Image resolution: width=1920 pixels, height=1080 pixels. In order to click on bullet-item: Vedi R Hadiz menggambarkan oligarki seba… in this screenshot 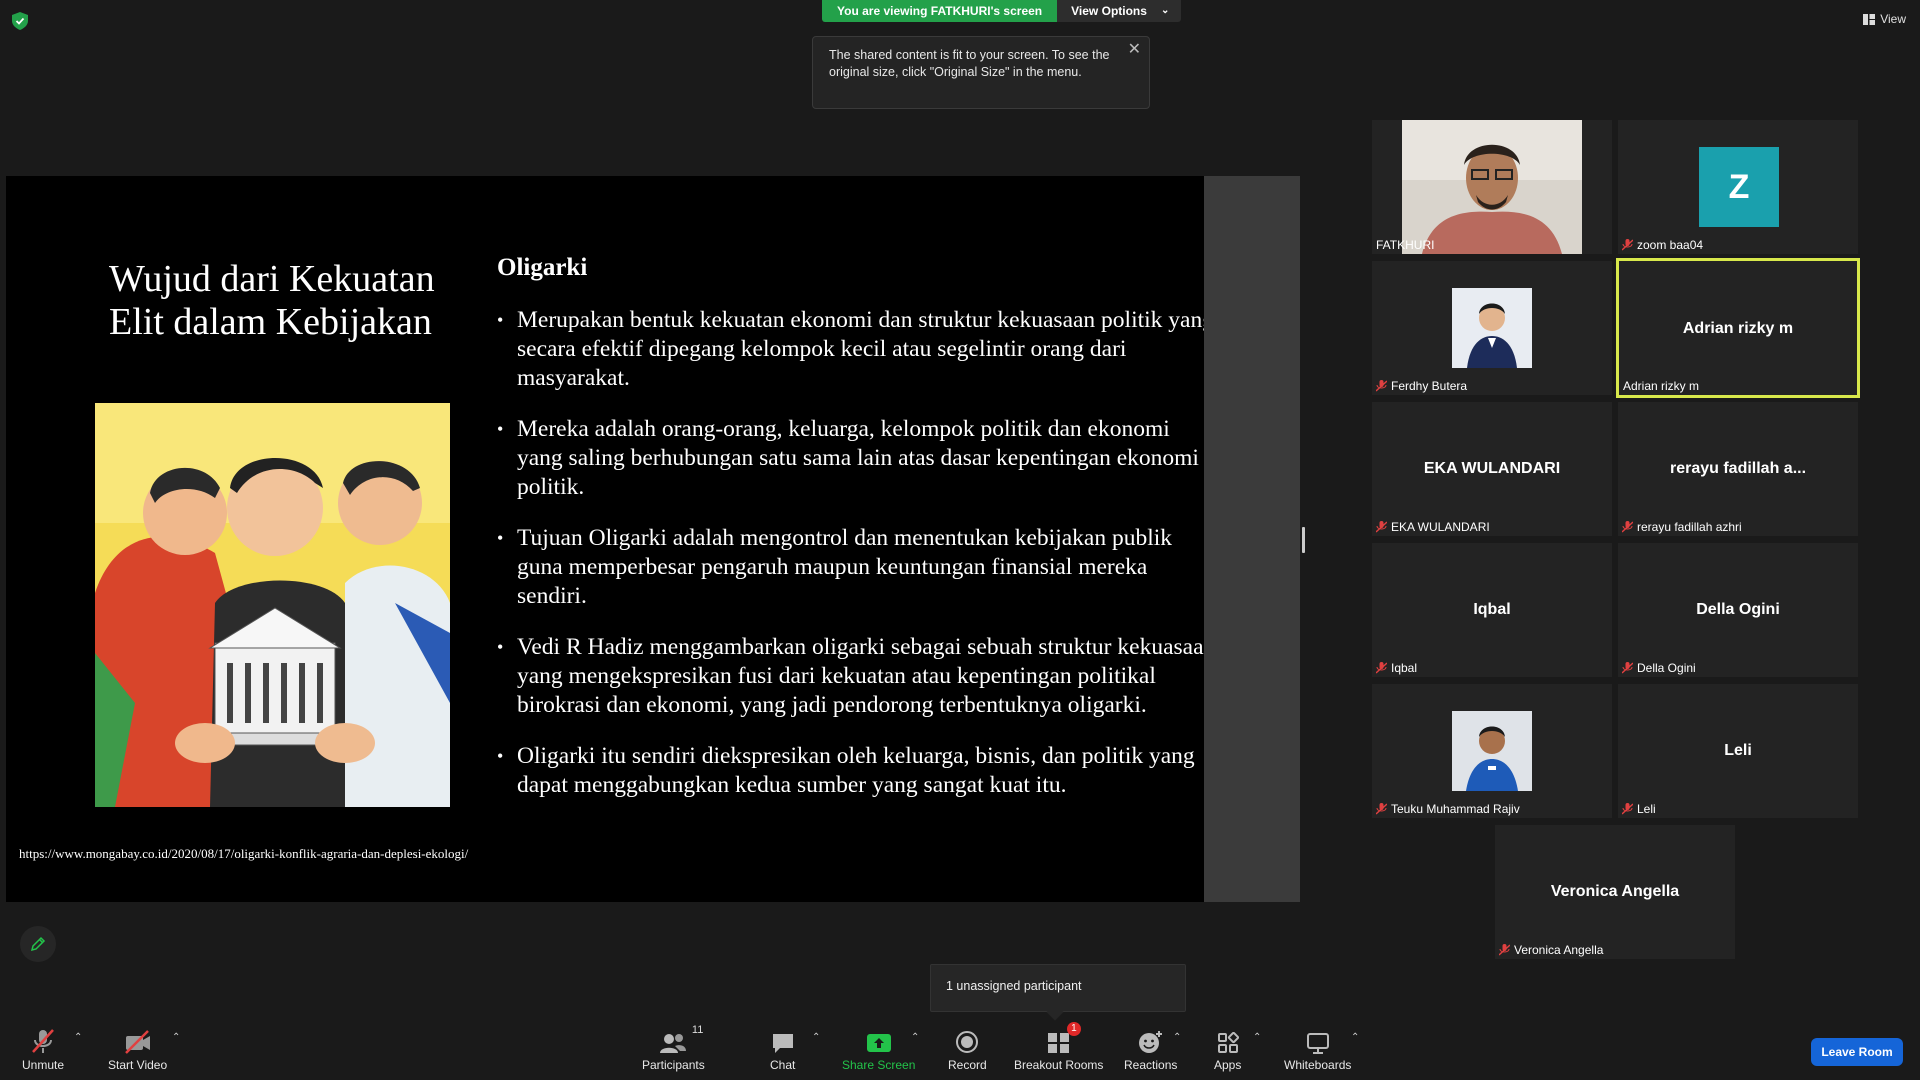, I will do `click(850, 676)`.